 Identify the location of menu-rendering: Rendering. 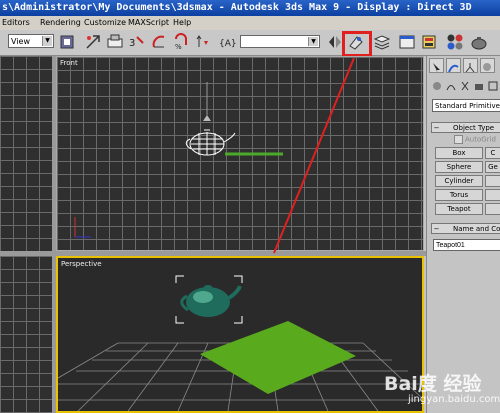
(60, 23).